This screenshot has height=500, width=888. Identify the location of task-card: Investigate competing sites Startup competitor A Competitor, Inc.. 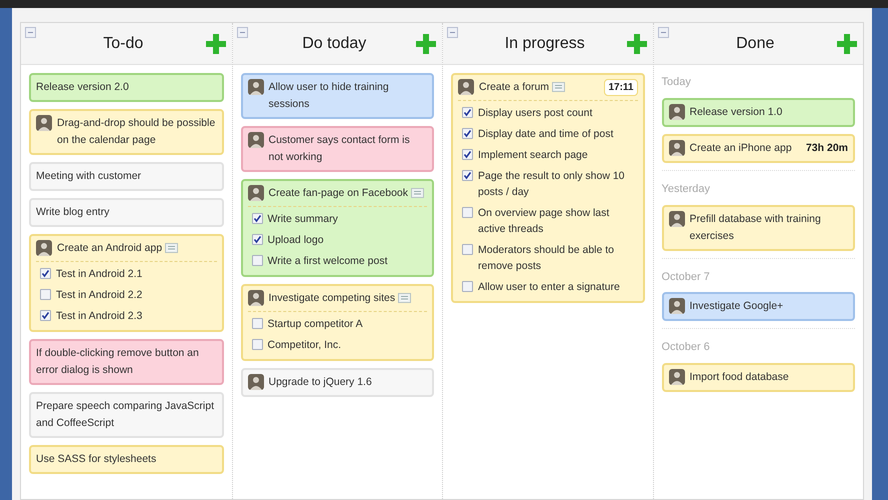
(337, 322).